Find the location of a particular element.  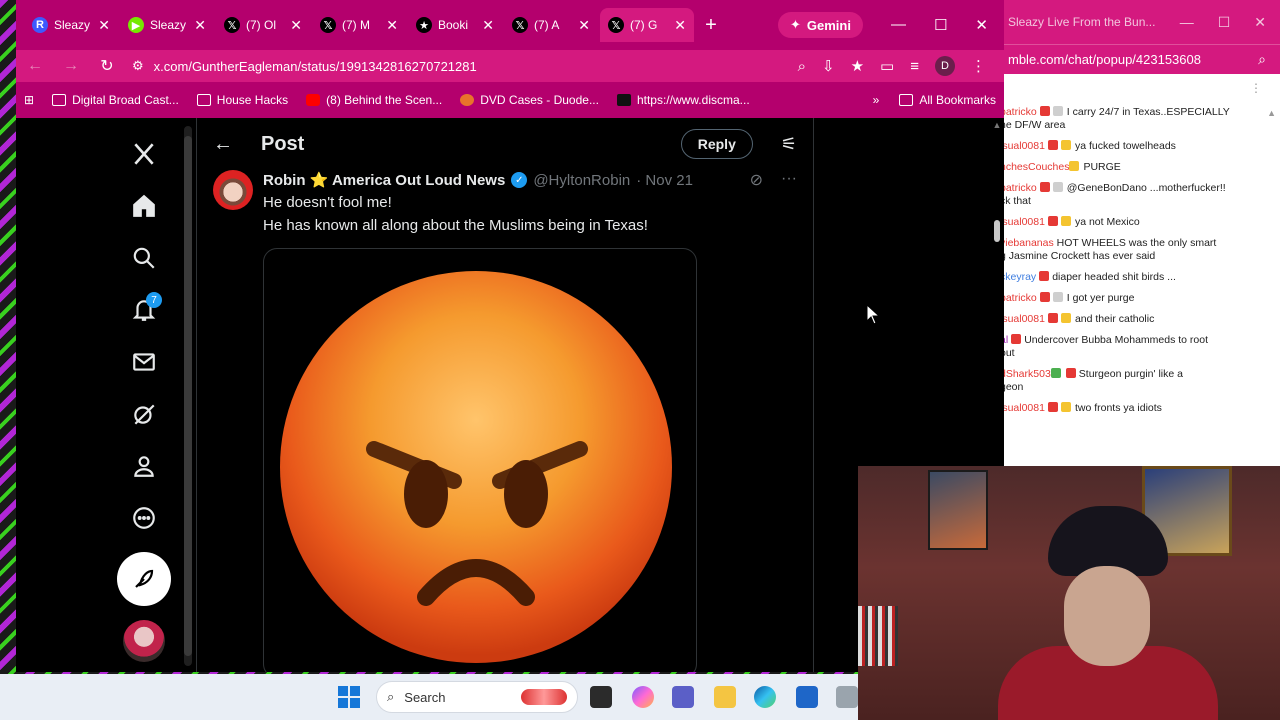

site-info-icon: ⚙ is located at coordinates (138, 66).